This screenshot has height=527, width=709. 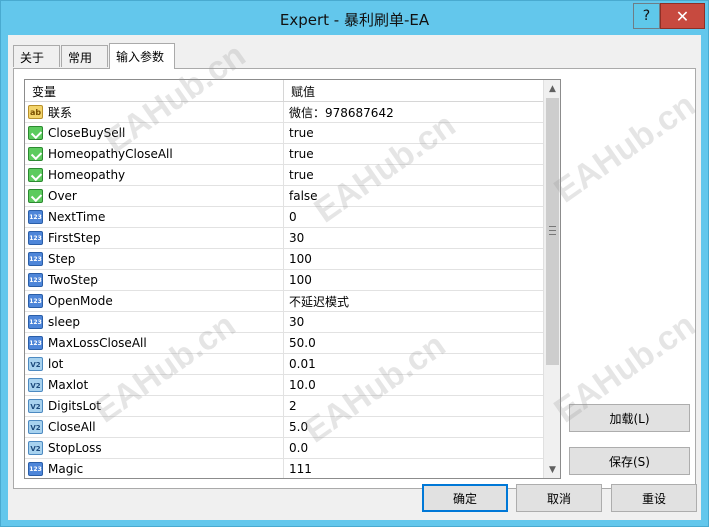 I want to click on table-row: ab 联系 微信：978687642, so click(x=284, y=112).